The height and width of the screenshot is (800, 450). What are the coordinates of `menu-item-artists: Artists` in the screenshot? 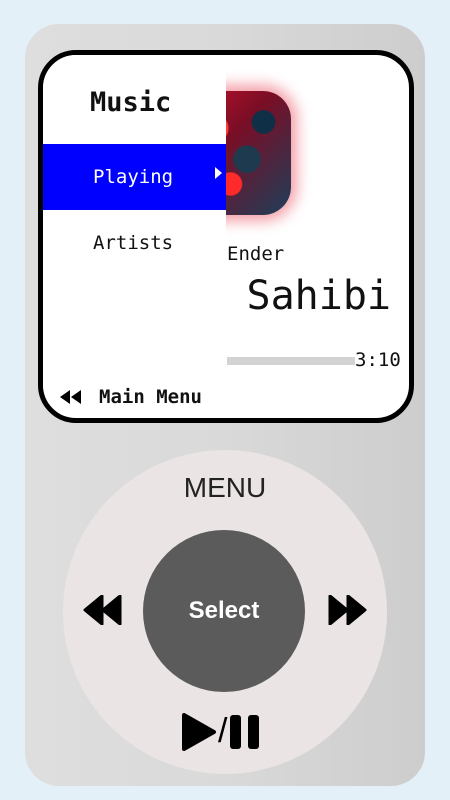 It's located at (134, 243).